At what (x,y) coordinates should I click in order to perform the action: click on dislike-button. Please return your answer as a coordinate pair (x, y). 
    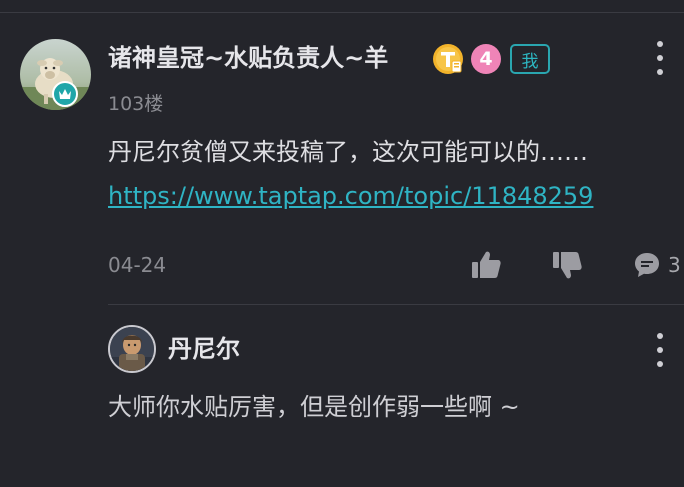
    Looking at the image, I should click on (567, 265).